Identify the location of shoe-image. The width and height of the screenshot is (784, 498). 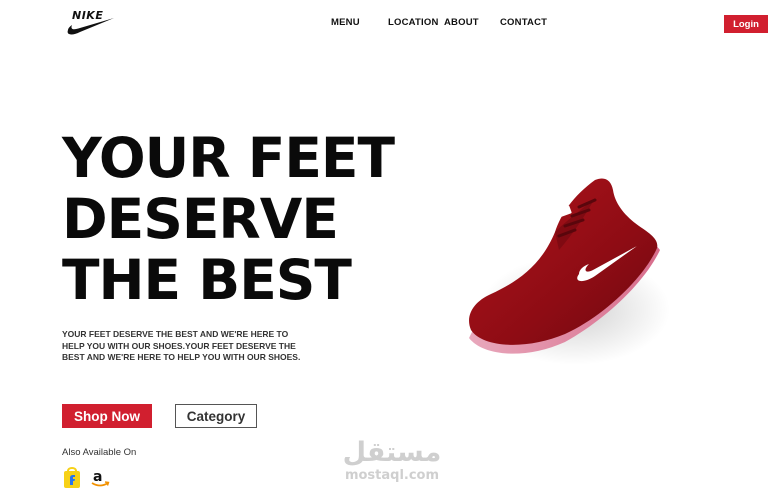
(569, 271).